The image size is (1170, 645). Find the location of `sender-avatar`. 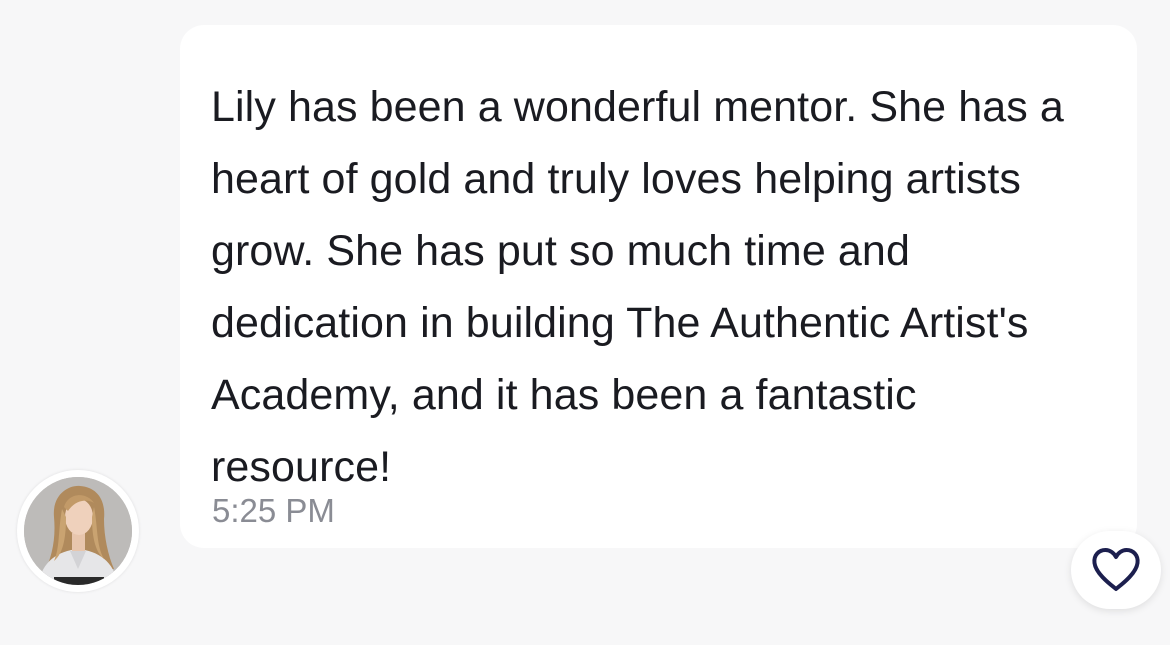

sender-avatar is located at coordinates (78, 531).